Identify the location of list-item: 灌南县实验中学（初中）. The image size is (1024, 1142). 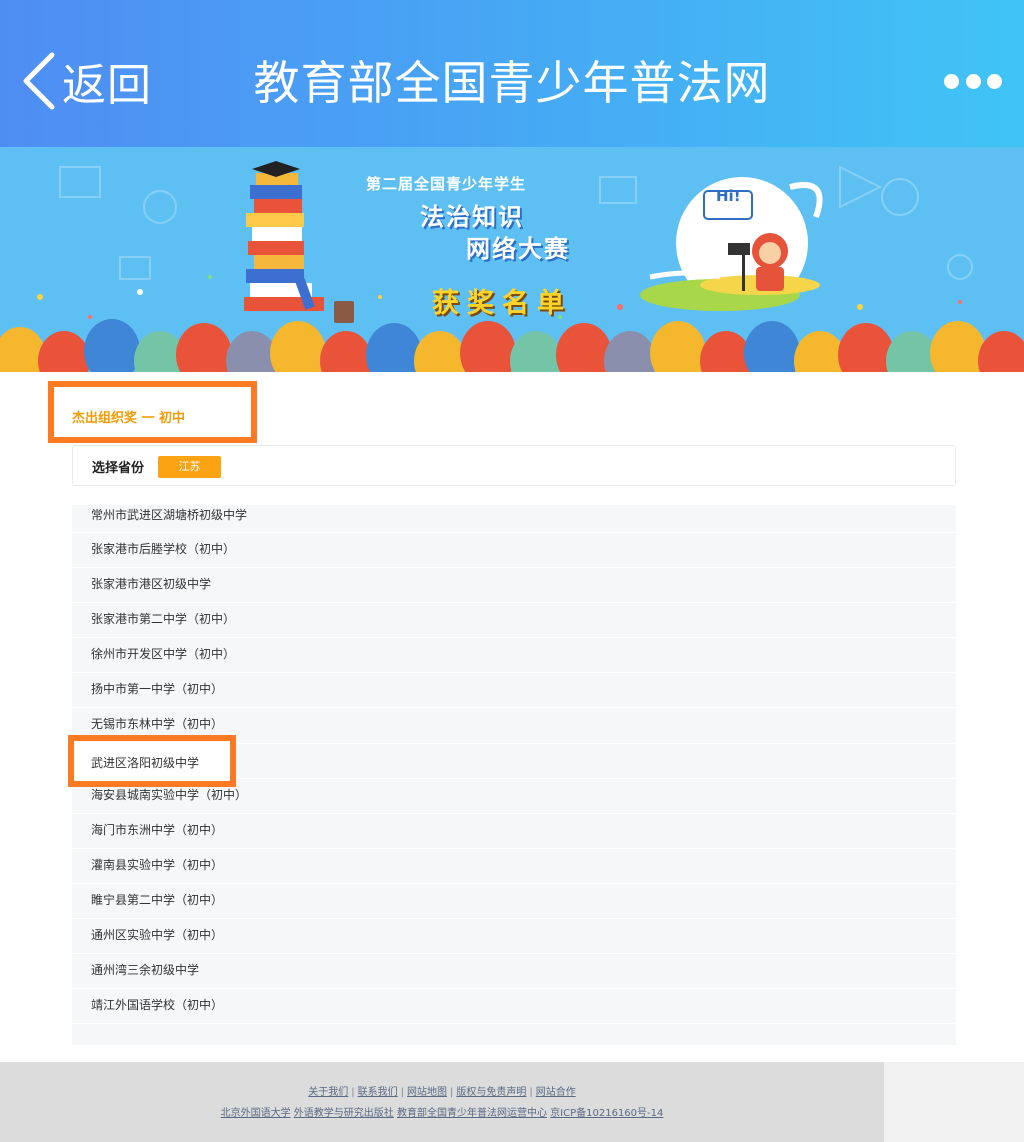
(514, 866).